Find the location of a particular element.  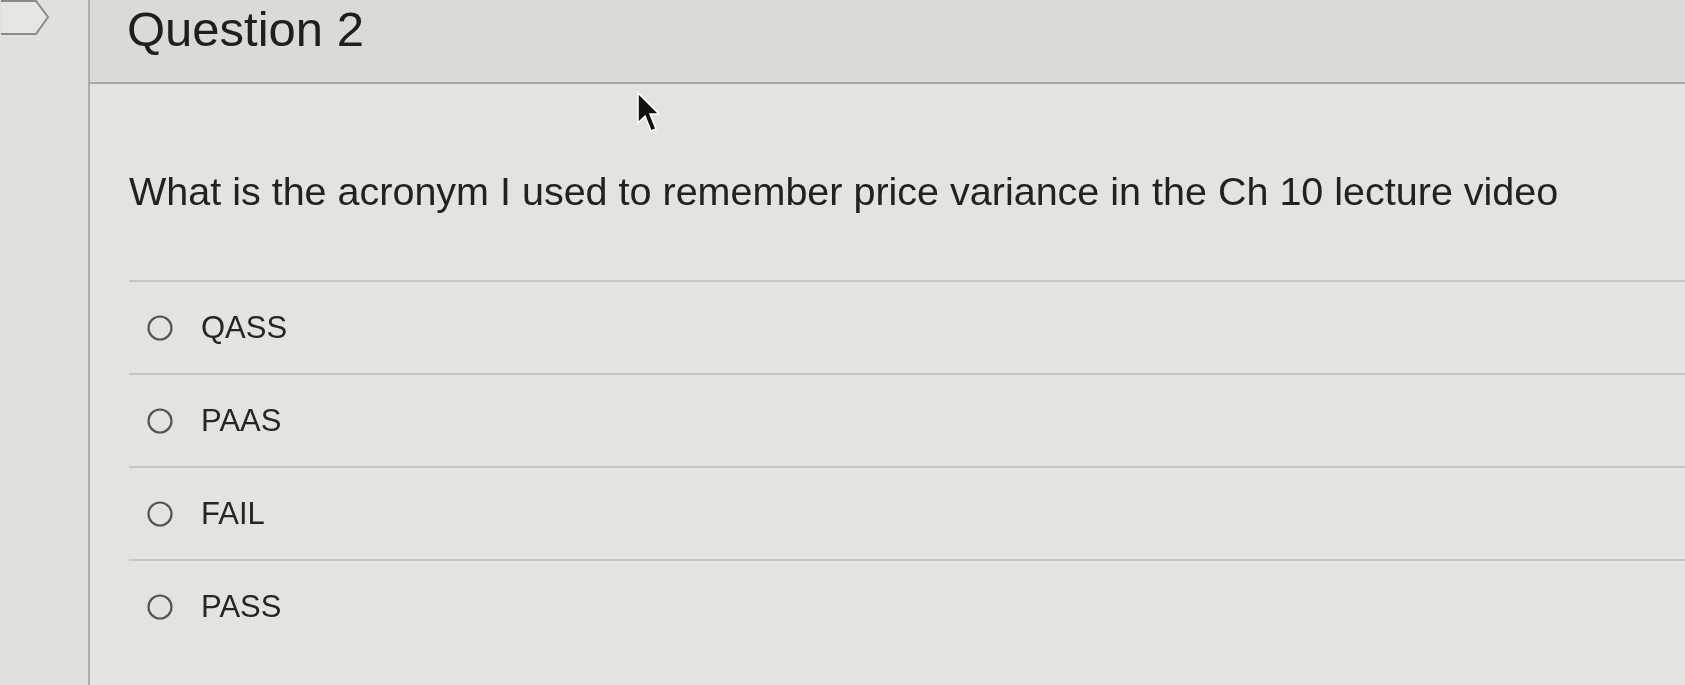

question-title: Question 2 is located at coordinates (245, 29).